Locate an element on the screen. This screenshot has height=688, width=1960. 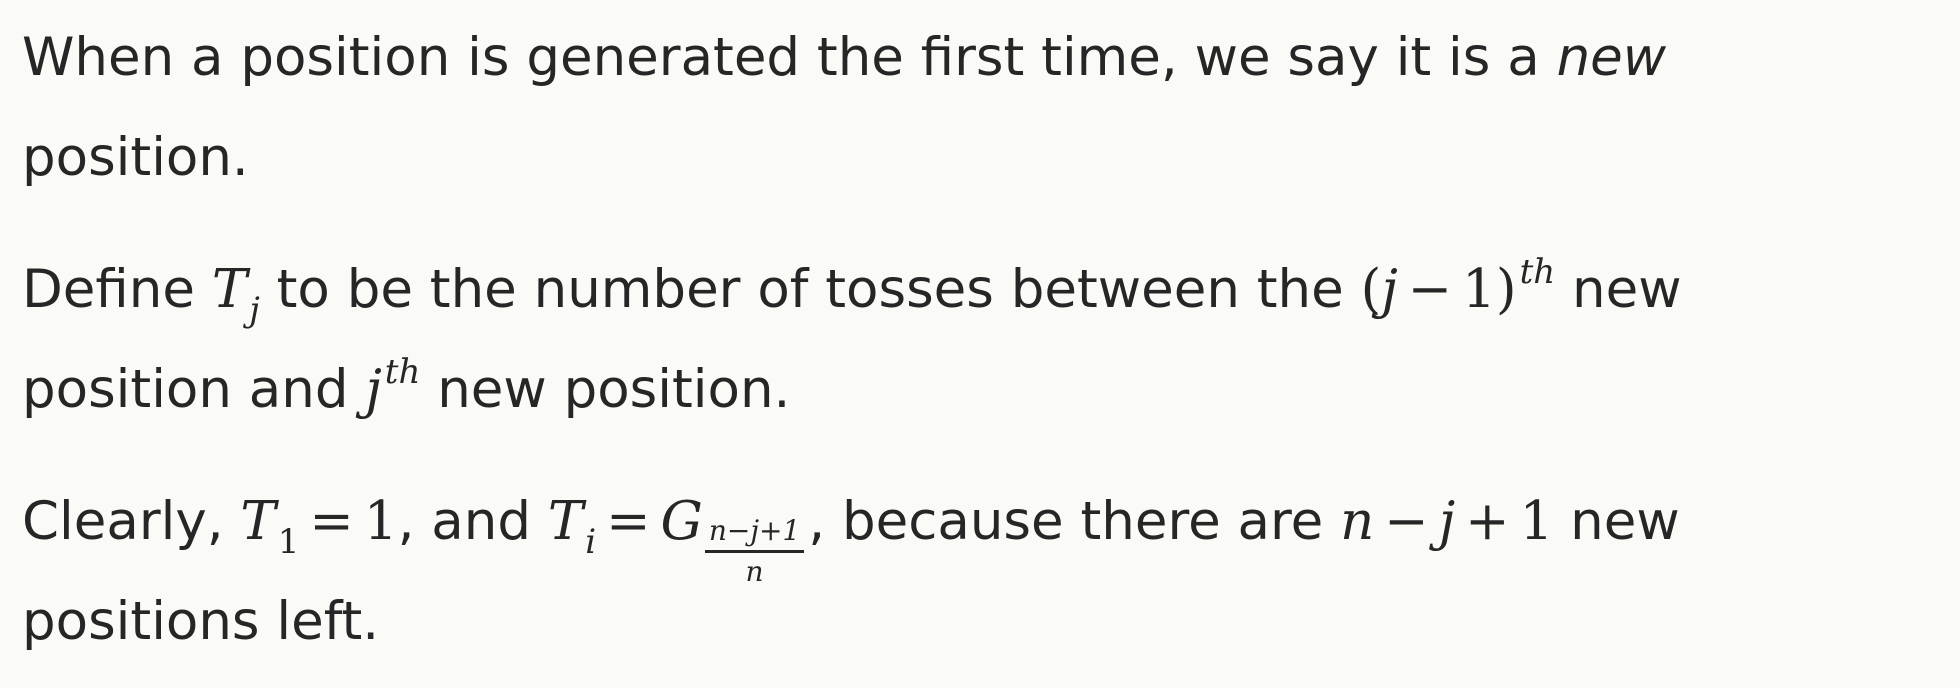
math-operator: + is located at coordinates (1487, 521).